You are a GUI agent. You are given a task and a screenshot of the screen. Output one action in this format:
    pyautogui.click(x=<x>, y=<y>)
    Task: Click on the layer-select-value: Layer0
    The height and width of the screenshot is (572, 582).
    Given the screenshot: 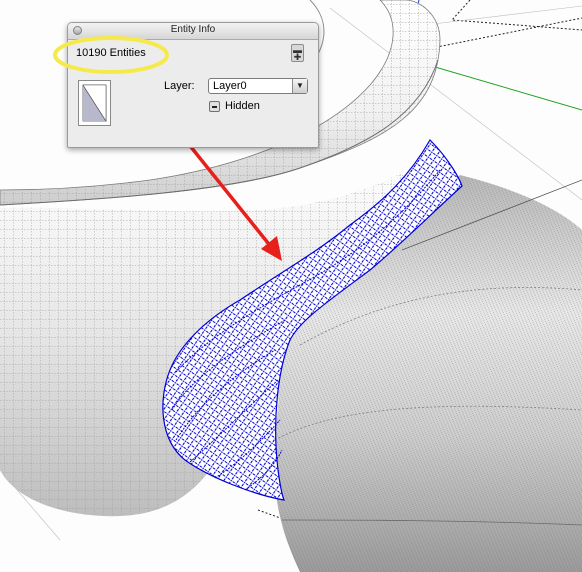 What is the action you would take?
    pyautogui.click(x=230, y=86)
    